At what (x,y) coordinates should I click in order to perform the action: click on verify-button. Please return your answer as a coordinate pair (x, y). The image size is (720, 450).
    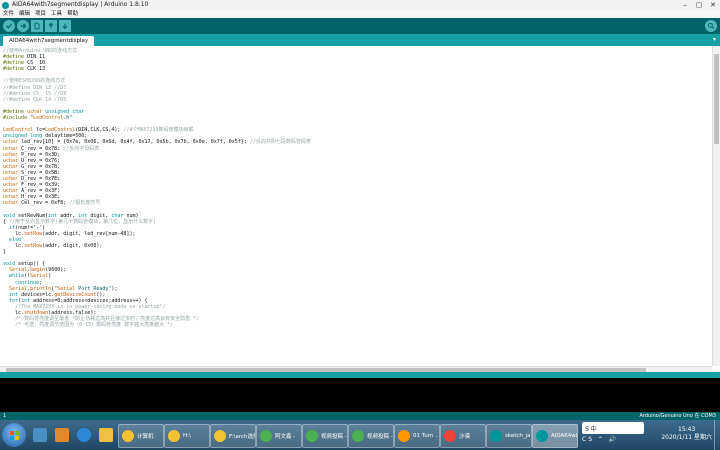
    Looking at the image, I should click on (9, 26).